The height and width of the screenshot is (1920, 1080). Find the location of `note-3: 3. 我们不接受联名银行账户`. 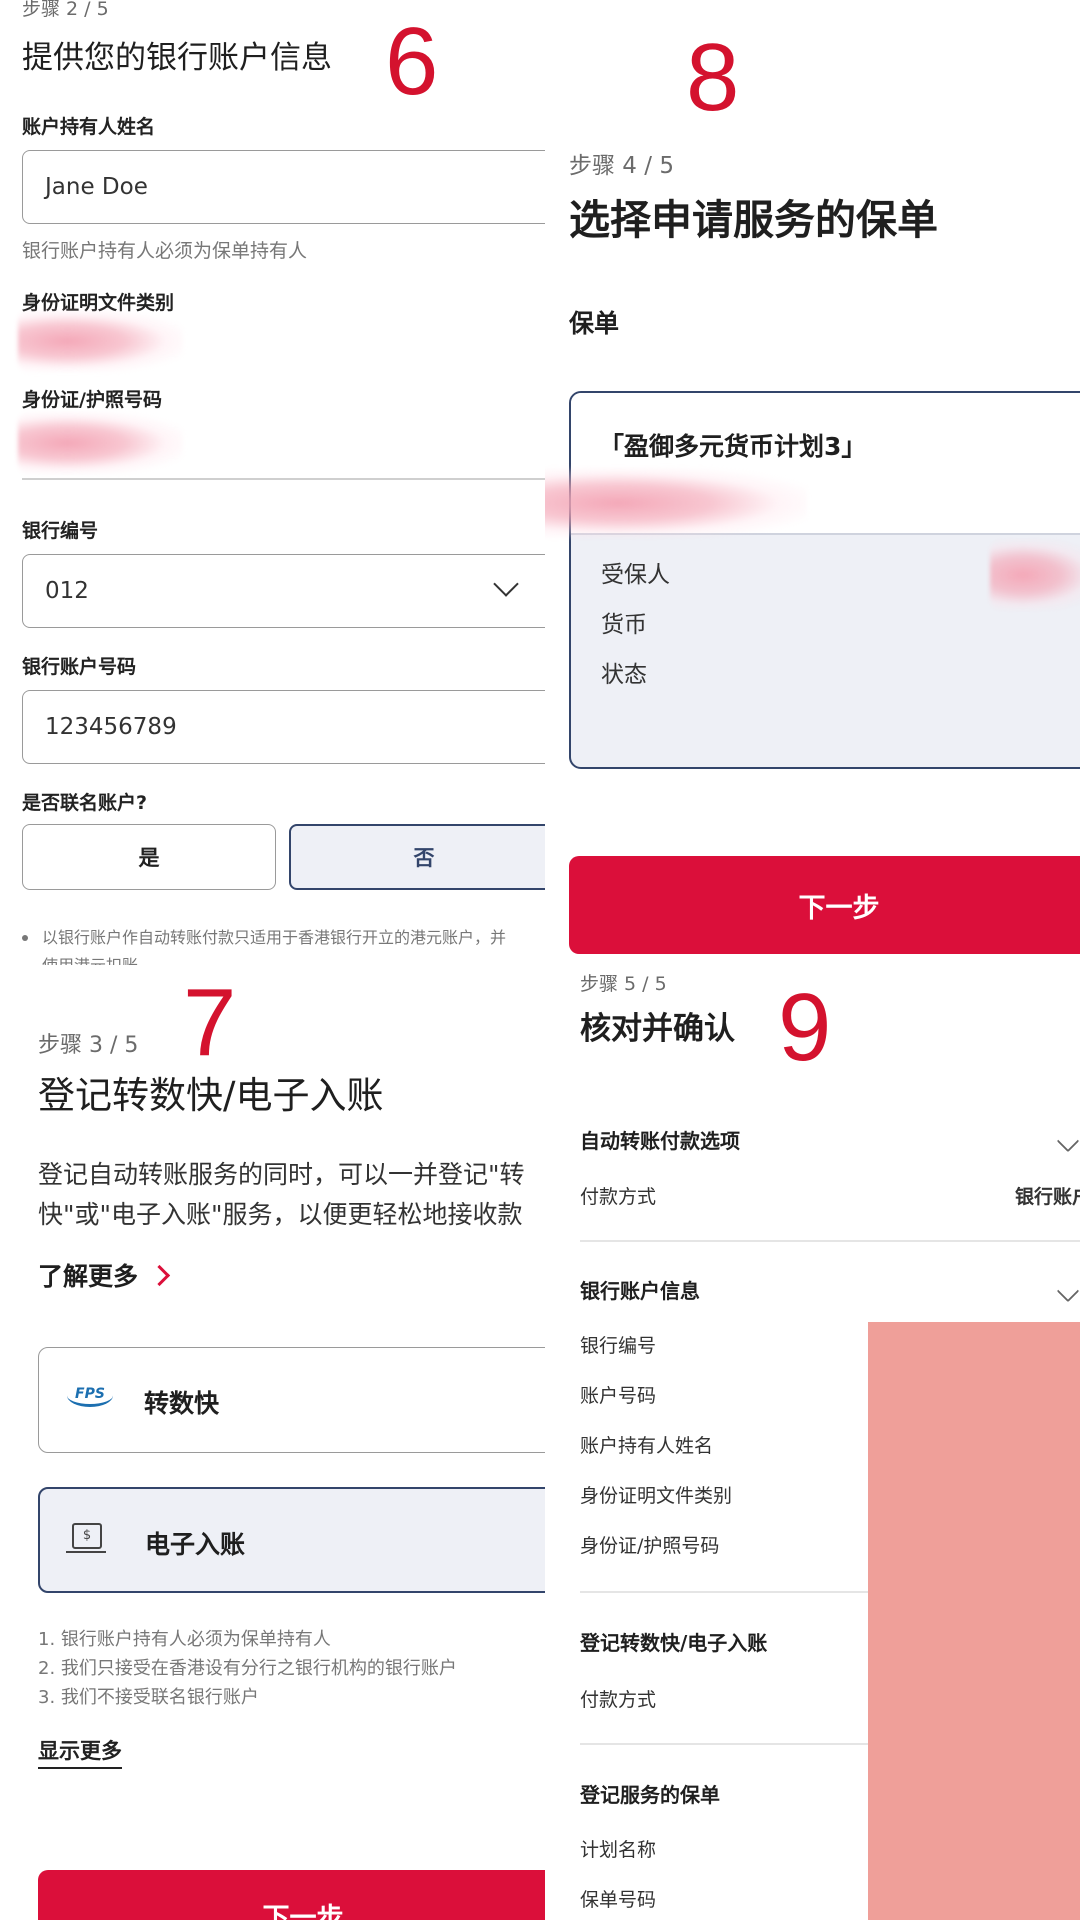

note-3: 3. 我们不接受联名银行账户 is located at coordinates (148, 1697).